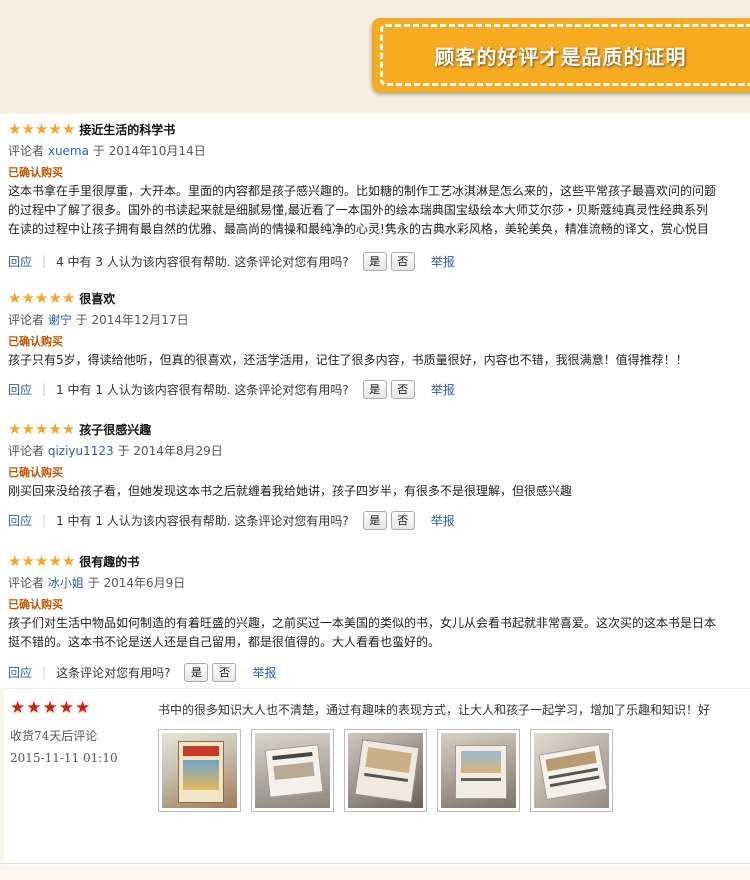 Image resolution: width=750 pixels, height=880 pixels. I want to click on review-title: 孩子很感兴趣, so click(115, 429).